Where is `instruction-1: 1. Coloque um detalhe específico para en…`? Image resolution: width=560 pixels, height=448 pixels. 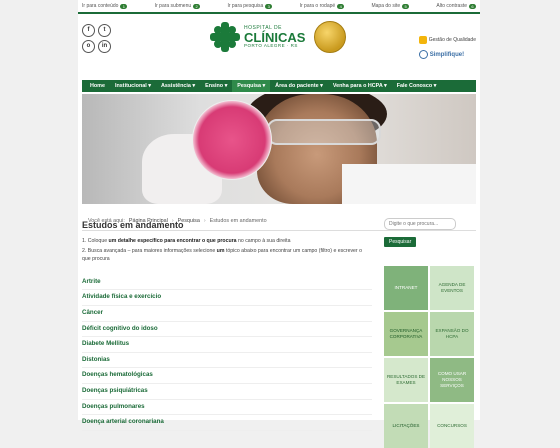
instruction-1: 1. Coloque um detalhe específico para en… is located at coordinates (227, 241).